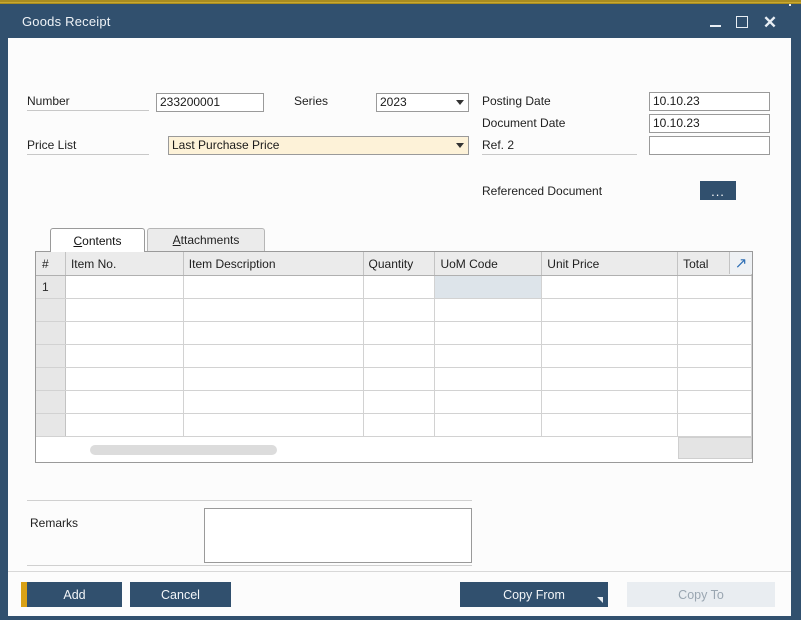  I want to click on posting-date-label: Posting Date, so click(516, 101).